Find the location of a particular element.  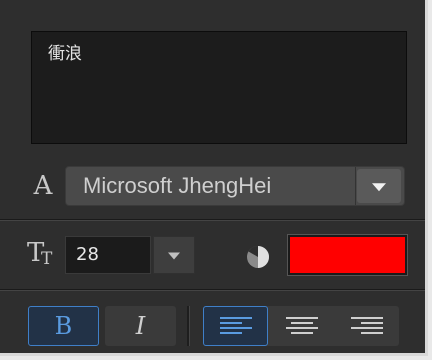

align-left-button is located at coordinates (235, 326).